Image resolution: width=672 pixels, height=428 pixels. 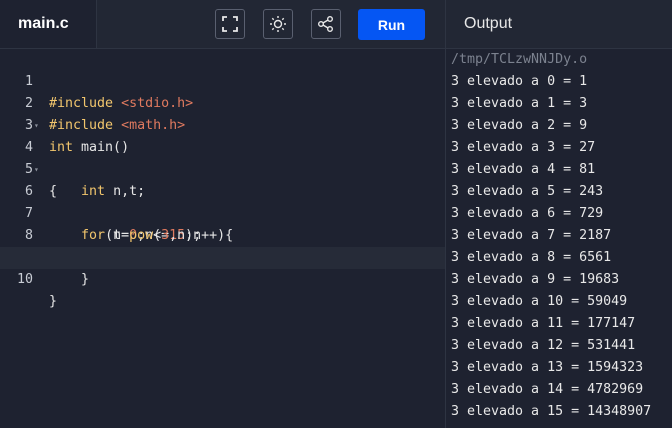 I want to click on code-line-active: 10 }, so click(x=222, y=278).